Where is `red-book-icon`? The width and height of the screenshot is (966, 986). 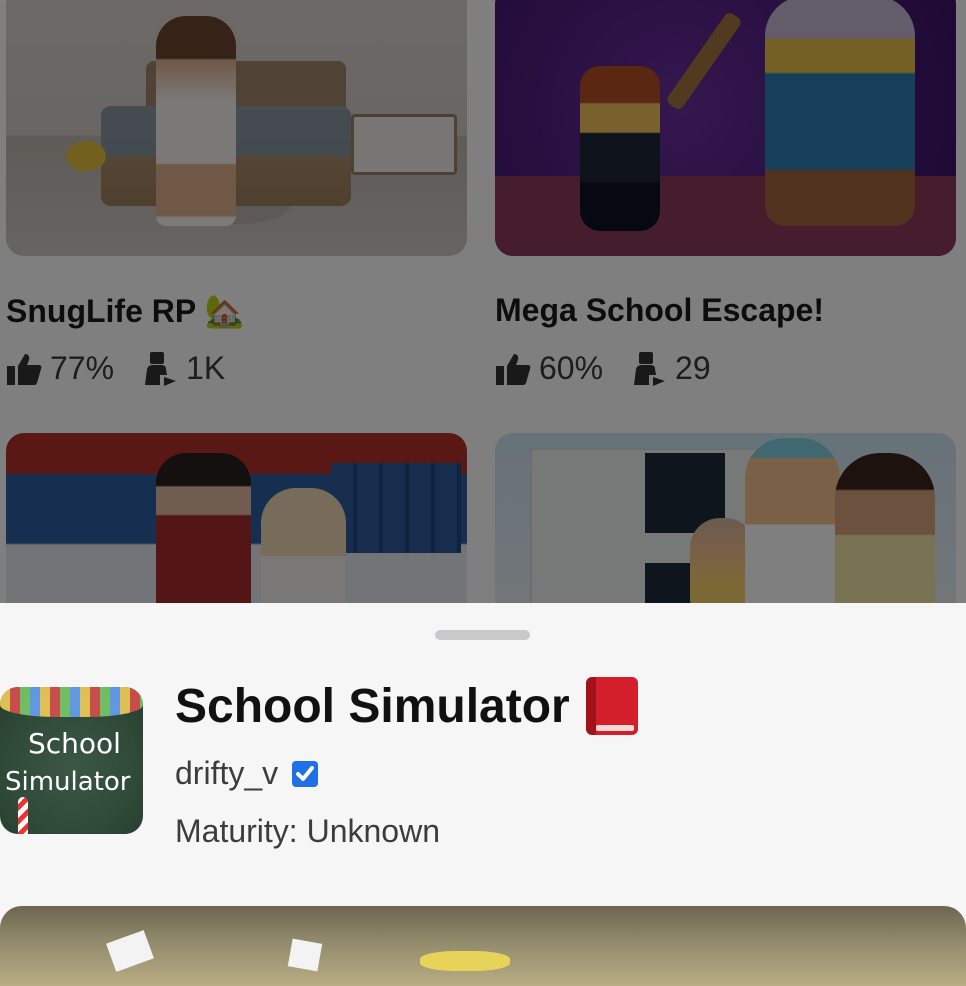 red-book-icon is located at coordinates (611, 706).